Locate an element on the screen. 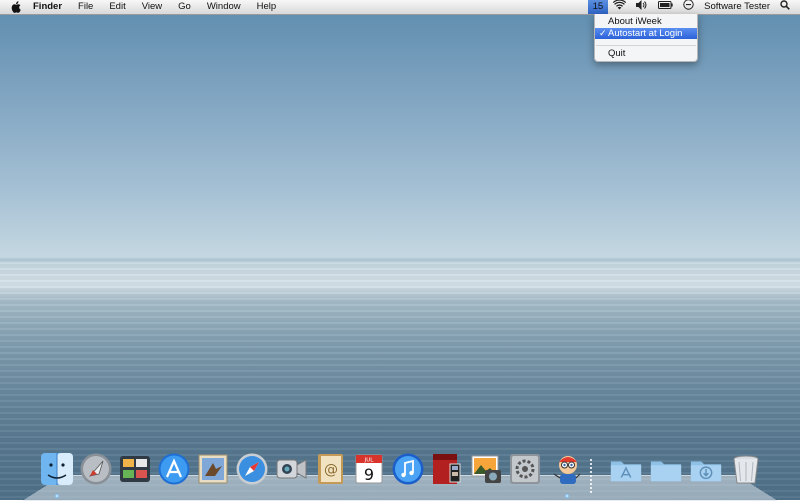 This screenshot has height=501, width=800. ical-month: JUL is located at coordinates (369, 461).